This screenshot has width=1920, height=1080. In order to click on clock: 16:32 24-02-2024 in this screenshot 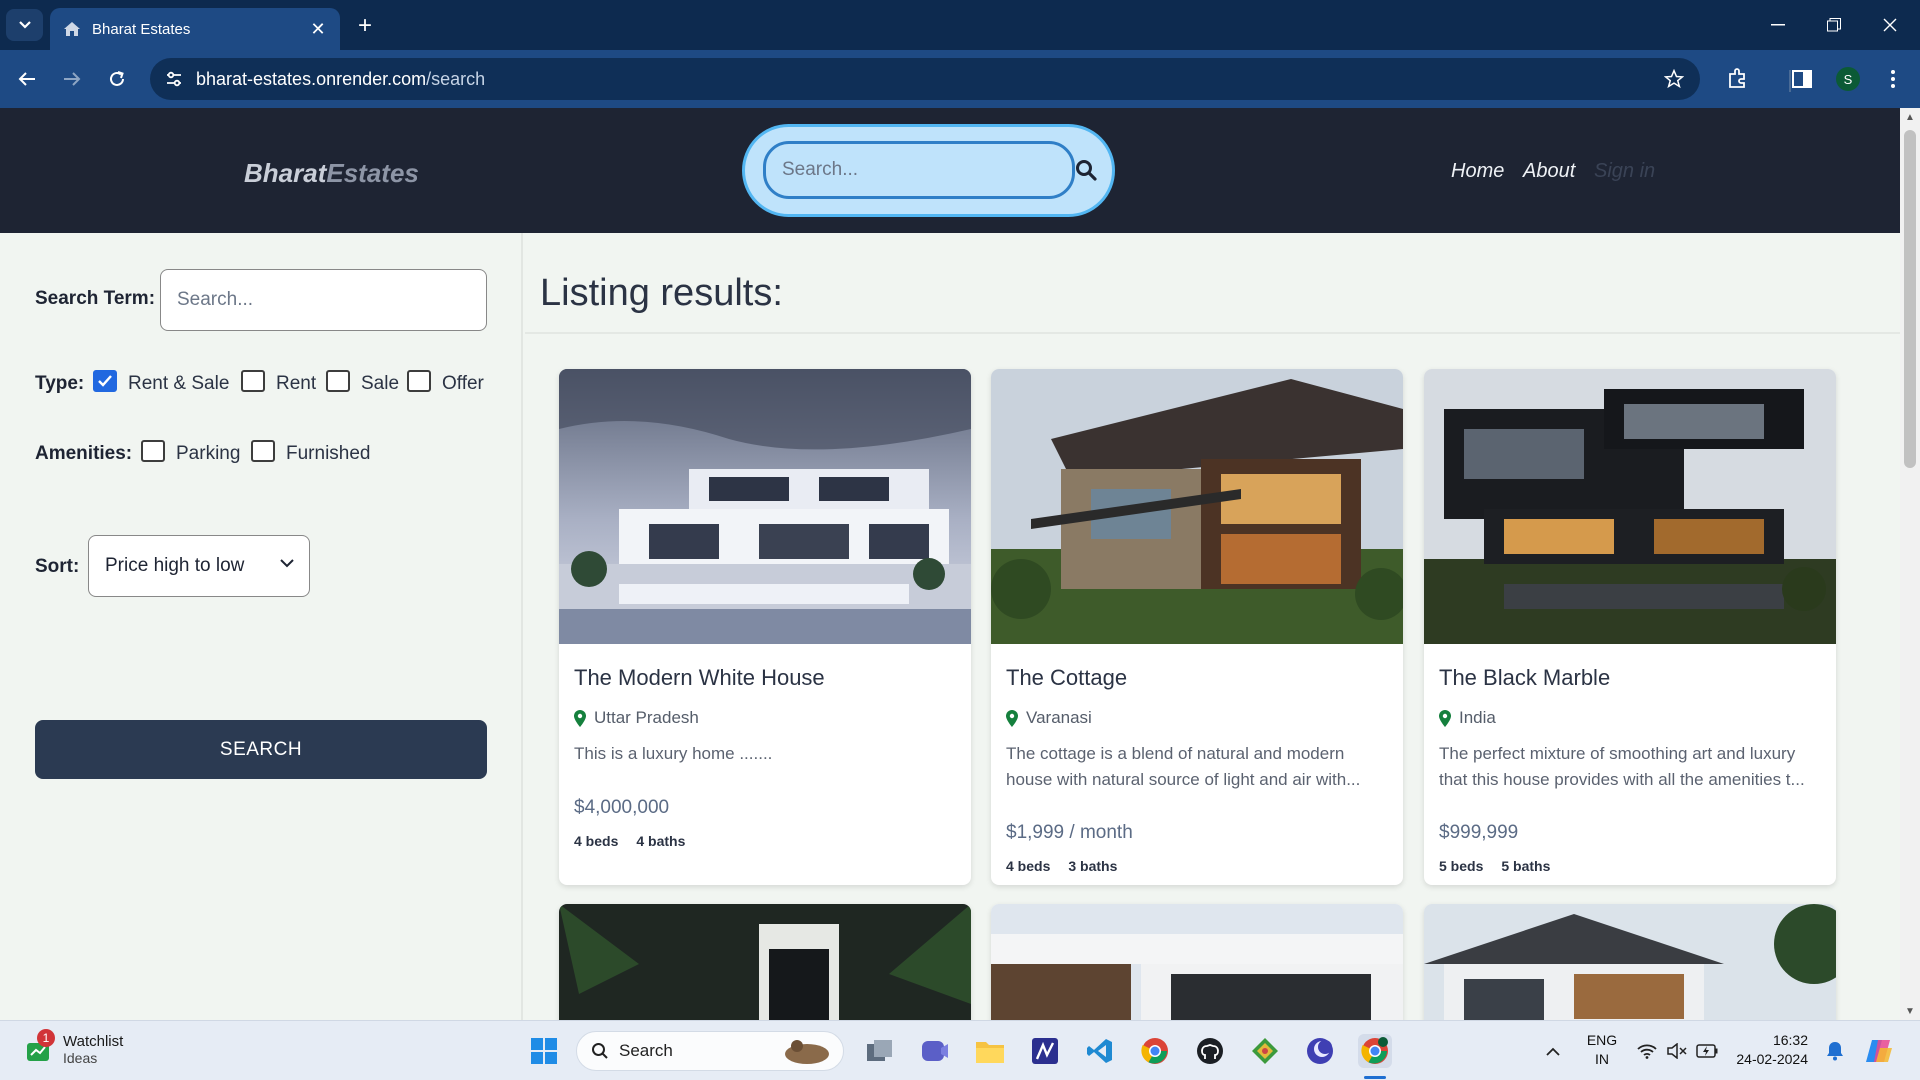, I will do `click(1770, 1050)`.